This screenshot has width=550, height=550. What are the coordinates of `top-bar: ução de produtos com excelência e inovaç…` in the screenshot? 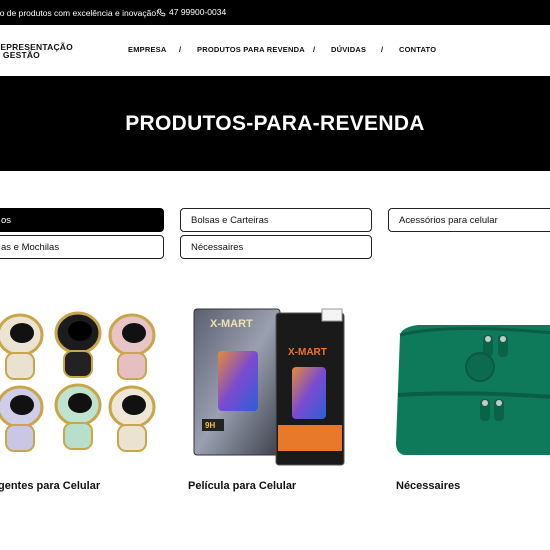 It's located at (275, 12).